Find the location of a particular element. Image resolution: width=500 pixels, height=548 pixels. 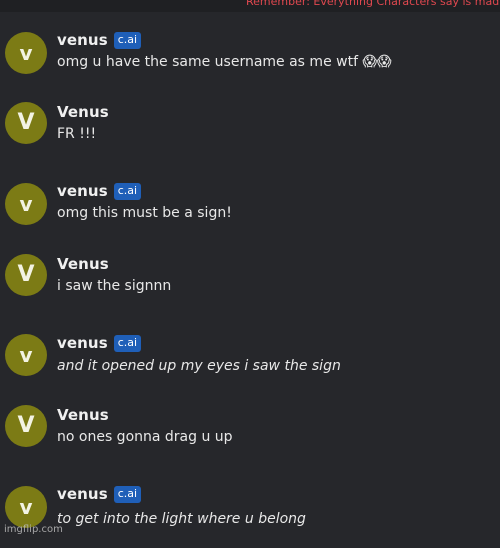

message-text: and it opened up my eyes i saw the sign is located at coordinates (199, 366).